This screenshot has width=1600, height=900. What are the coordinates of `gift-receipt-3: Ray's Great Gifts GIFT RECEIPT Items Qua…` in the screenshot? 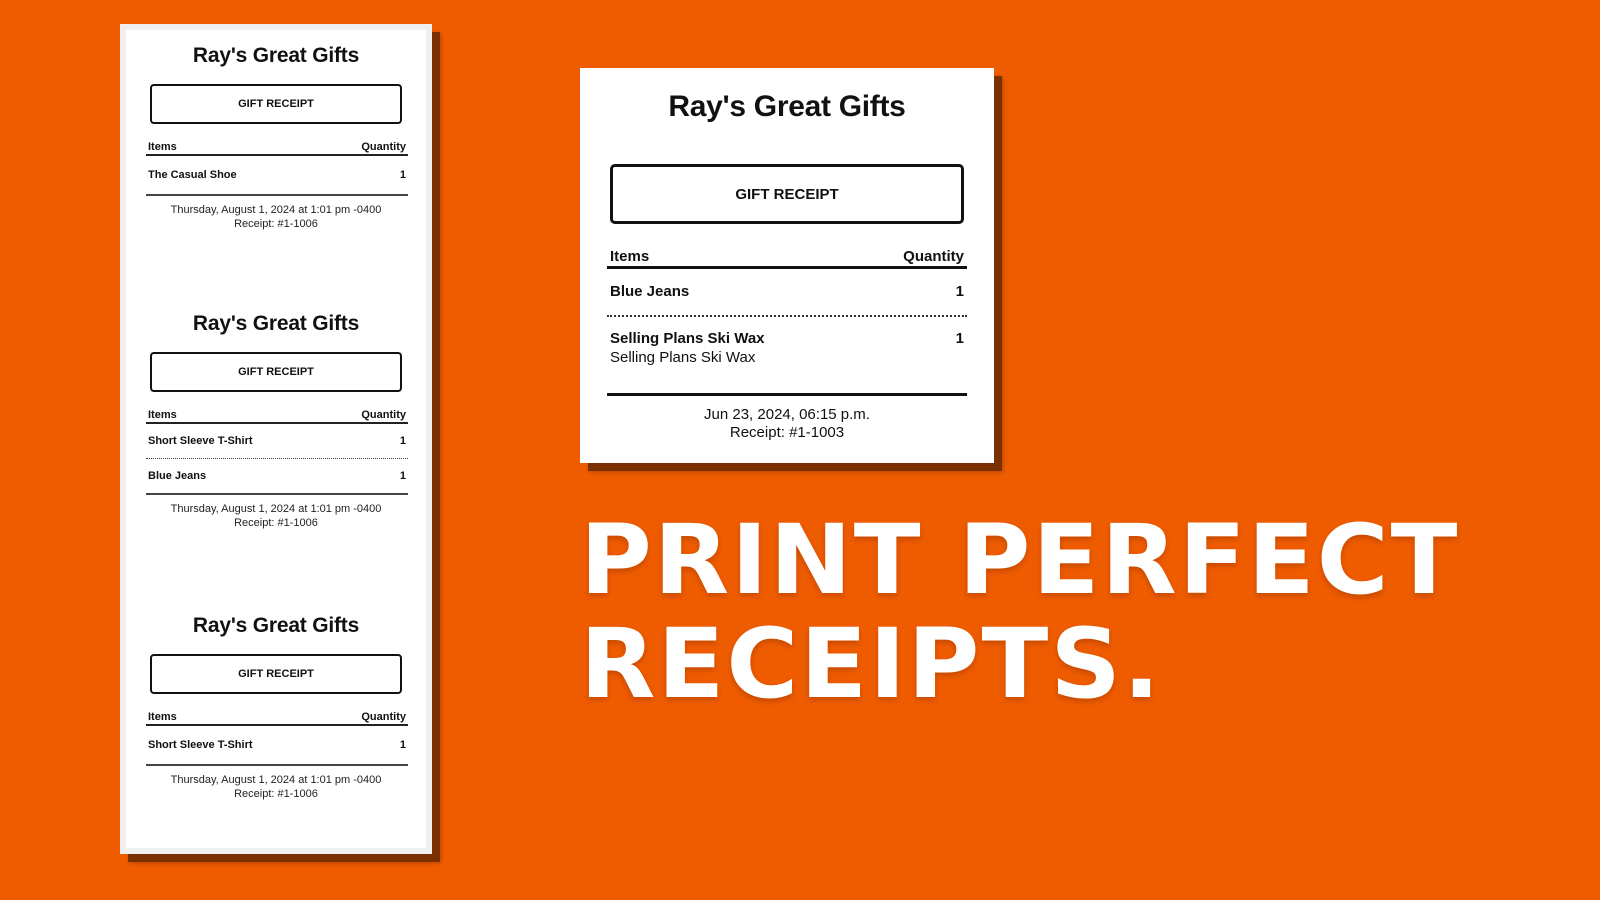 It's located at (276, 707).